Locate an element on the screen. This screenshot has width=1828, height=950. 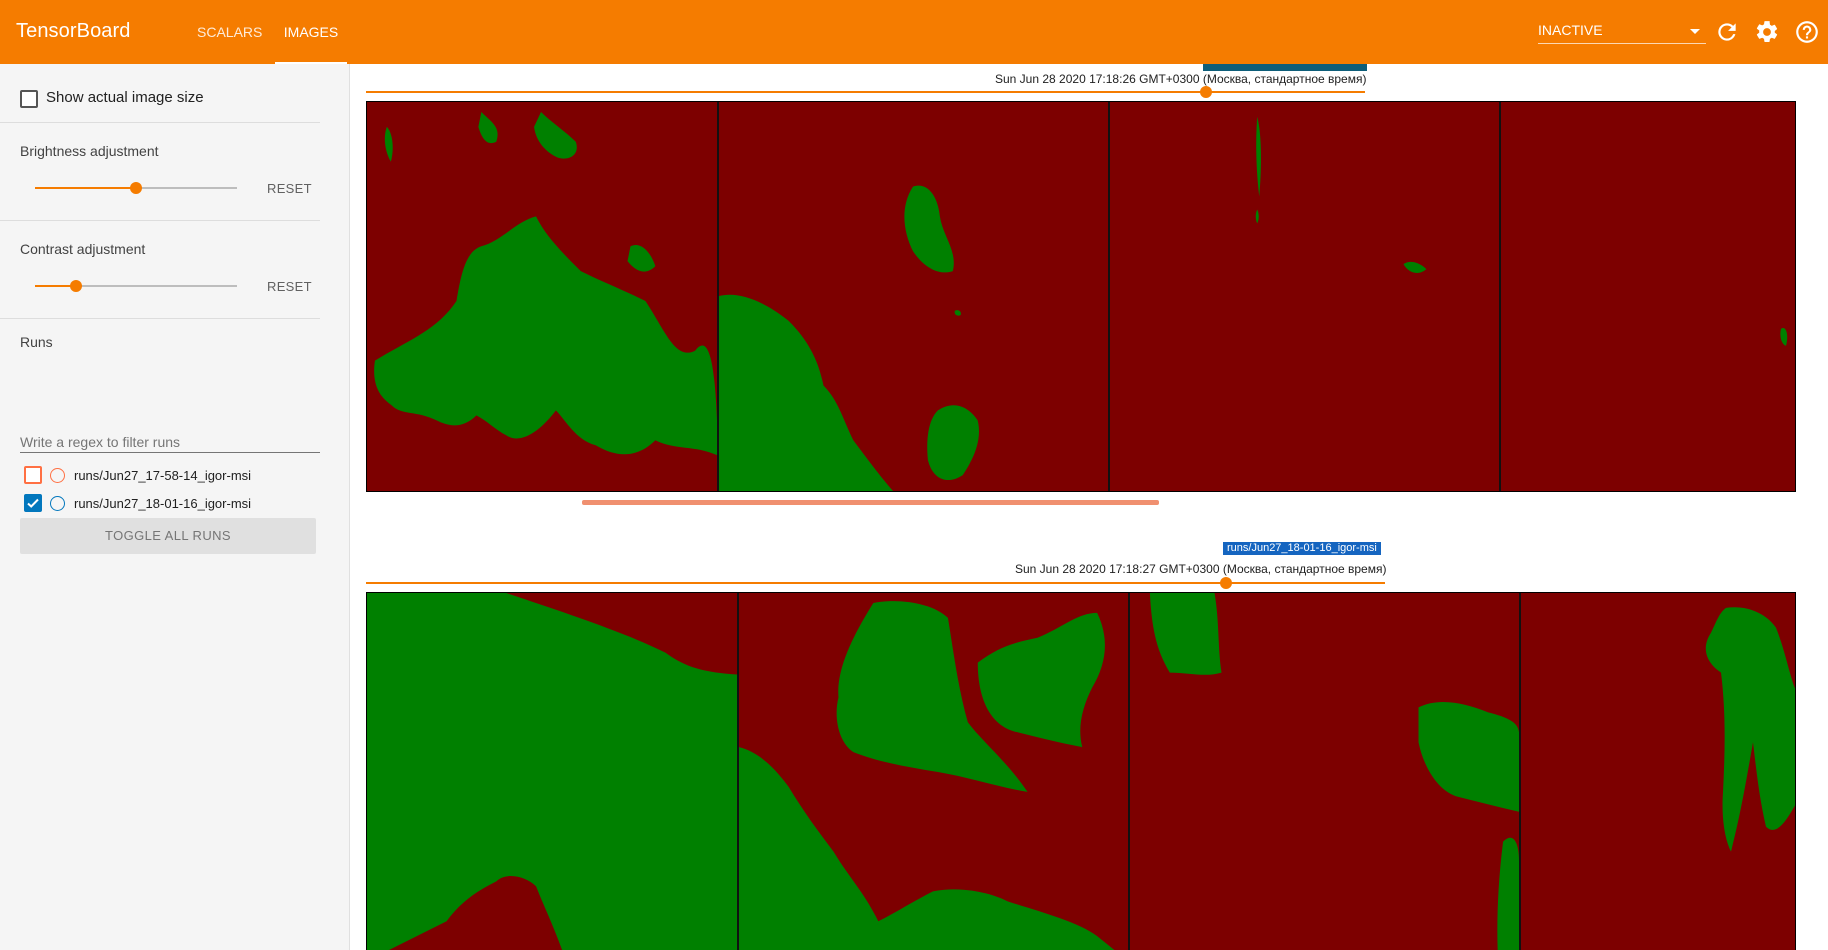
brightness-reset-button: RESET is located at coordinates (289, 188).